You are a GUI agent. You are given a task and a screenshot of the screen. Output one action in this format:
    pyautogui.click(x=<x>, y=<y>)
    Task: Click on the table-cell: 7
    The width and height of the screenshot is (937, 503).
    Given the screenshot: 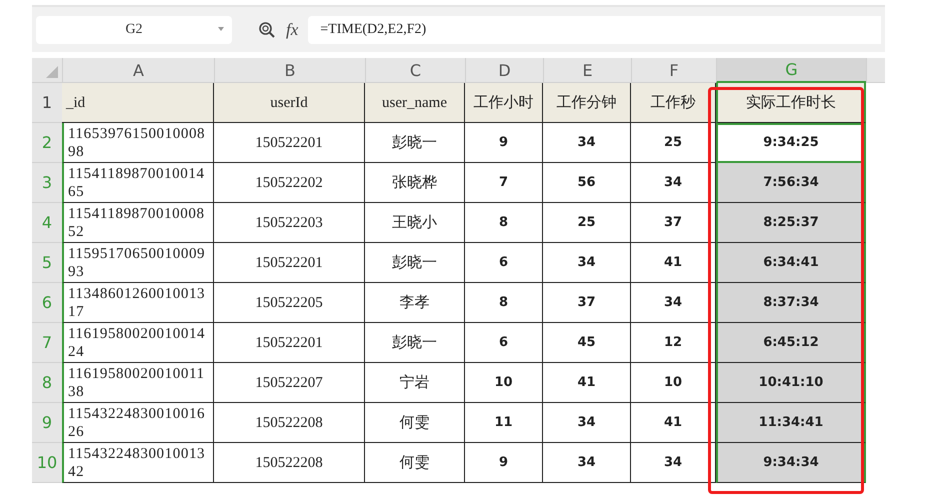 What is the action you would take?
    pyautogui.click(x=504, y=183)
    